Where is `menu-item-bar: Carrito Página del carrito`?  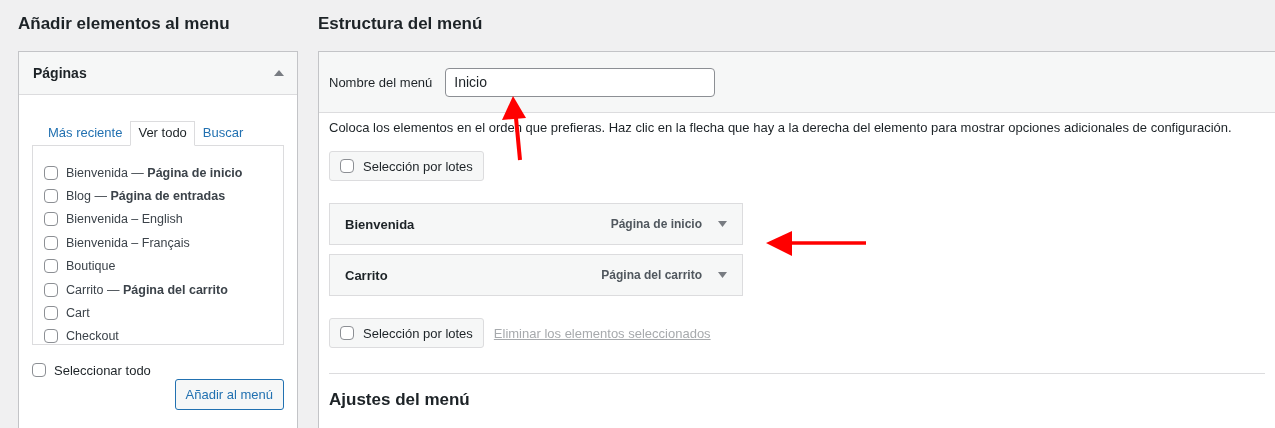 menu-item-bar: Carrito Página del carrito is located at coordinates (536, 275).